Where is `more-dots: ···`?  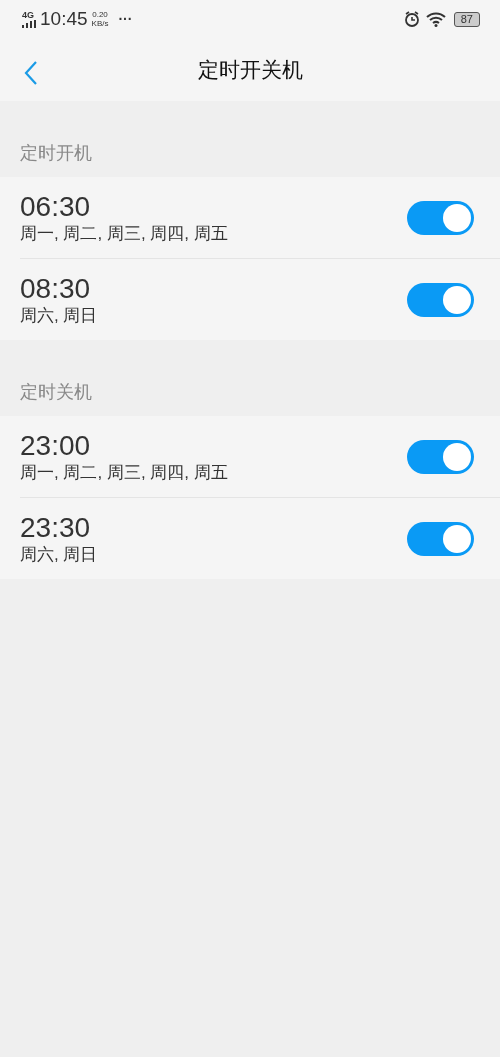 more-dots: ··· is located at coordinates (125, 19).